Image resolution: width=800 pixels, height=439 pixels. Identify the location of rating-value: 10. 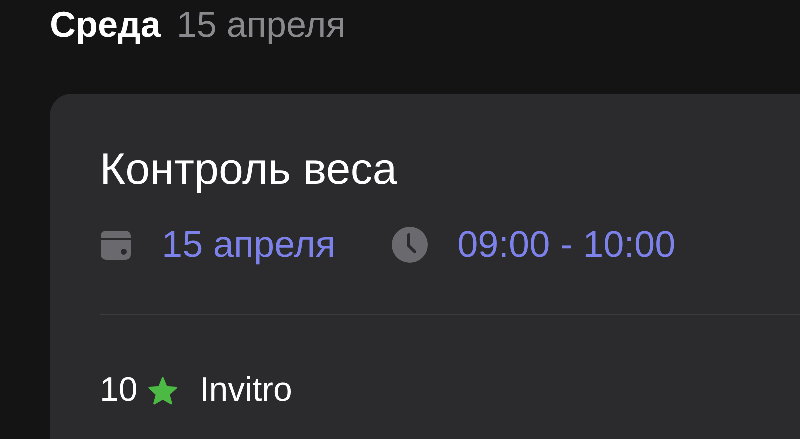
(119, 390).